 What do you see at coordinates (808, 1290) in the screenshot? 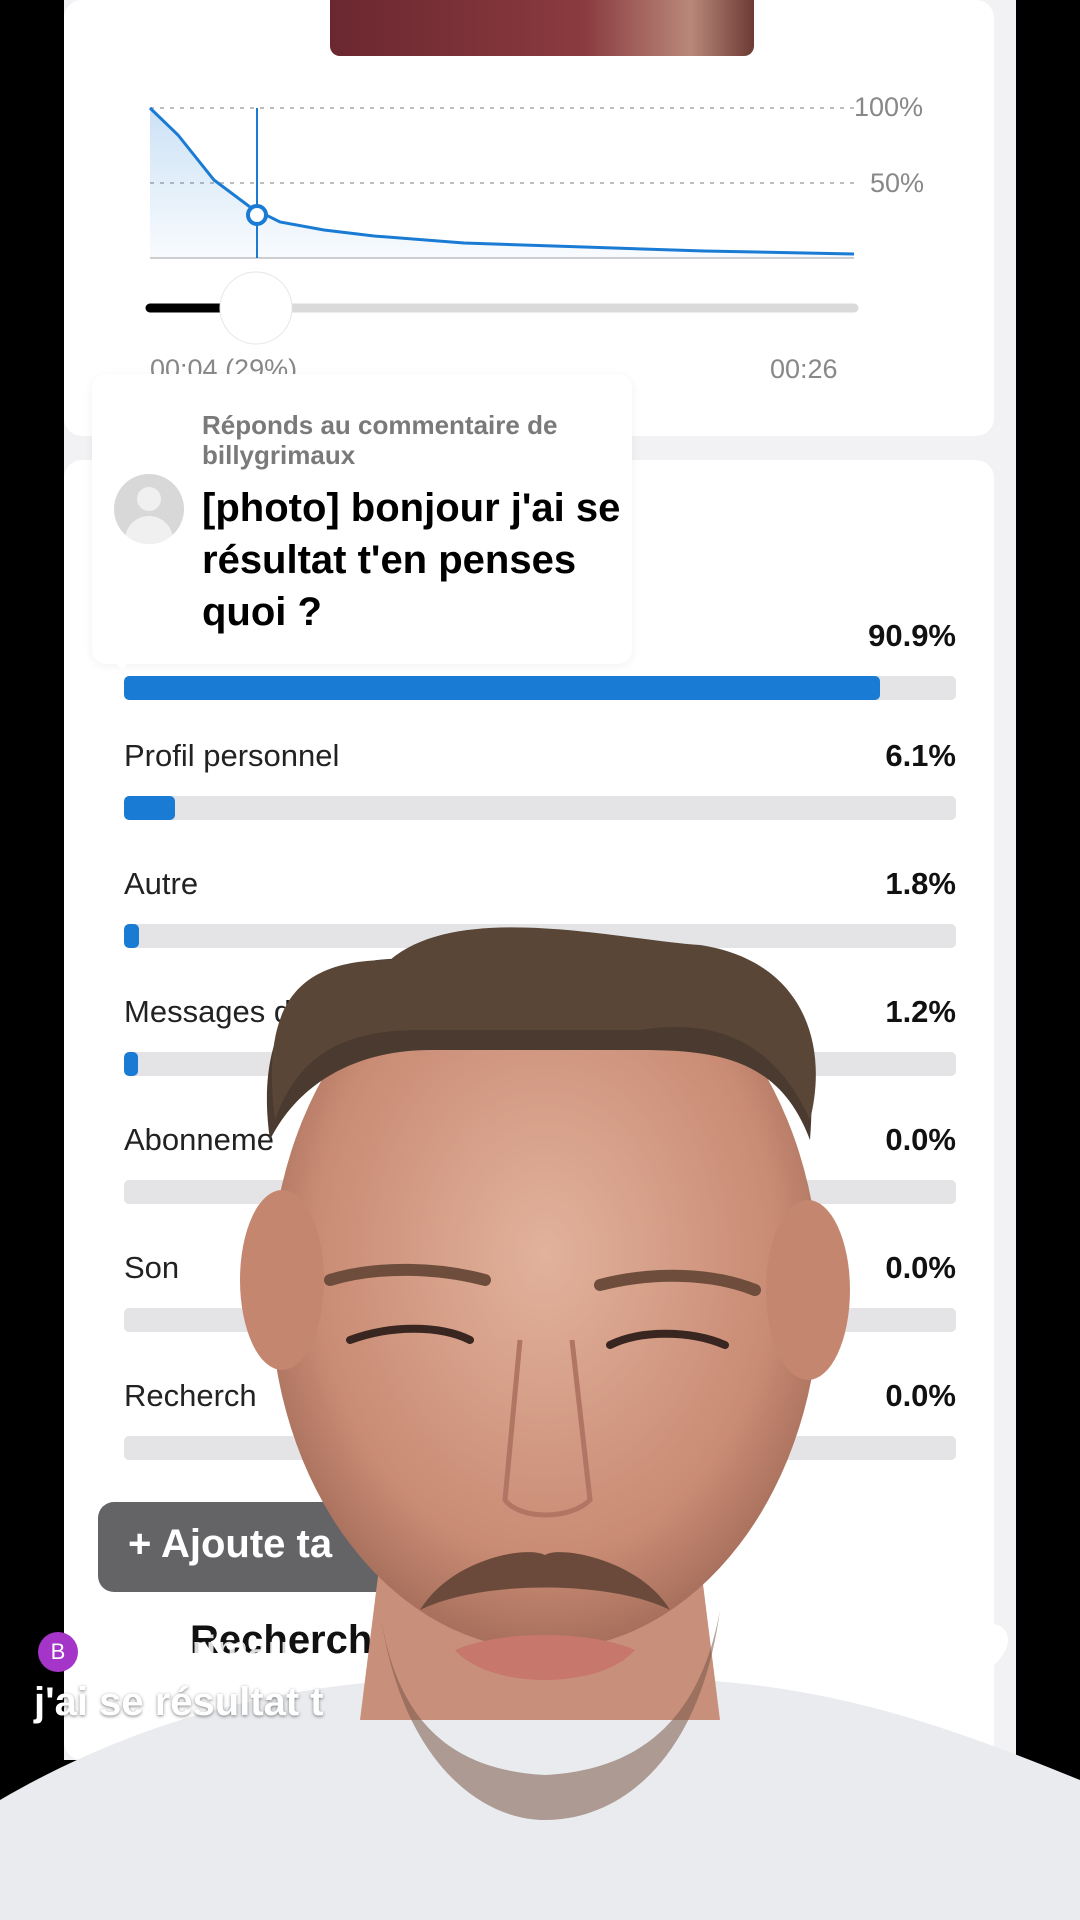
I see `ear-right` at bounding box center [808, 1290].